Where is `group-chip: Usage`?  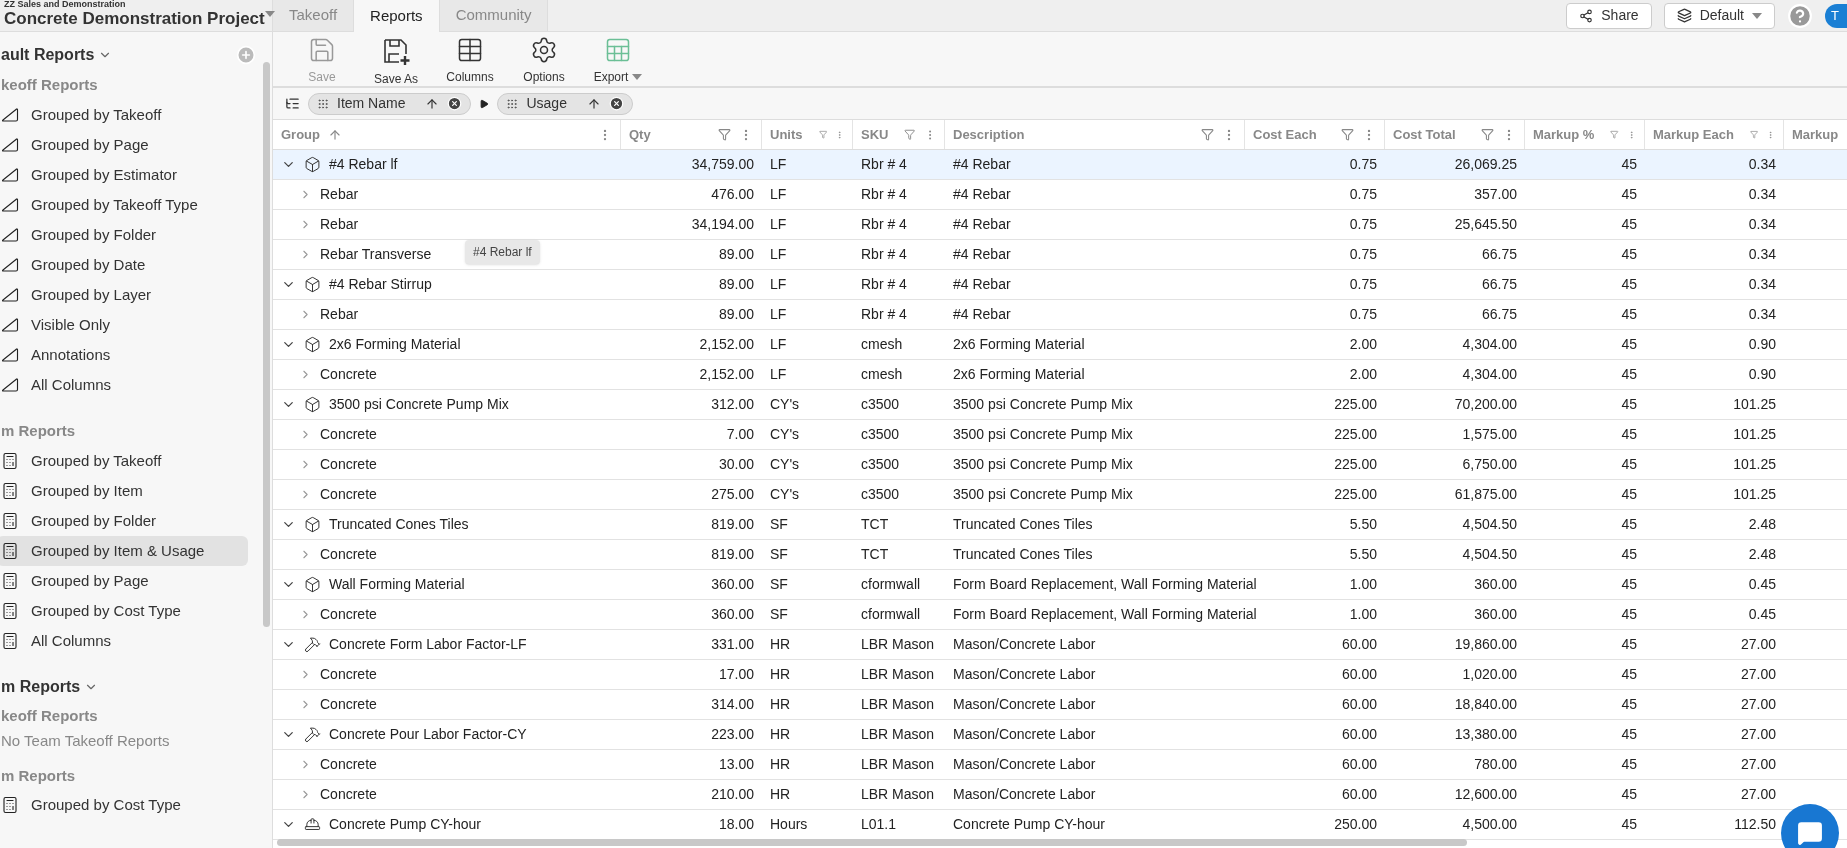
group-chip: Usage is located at coordinates (565, 103).